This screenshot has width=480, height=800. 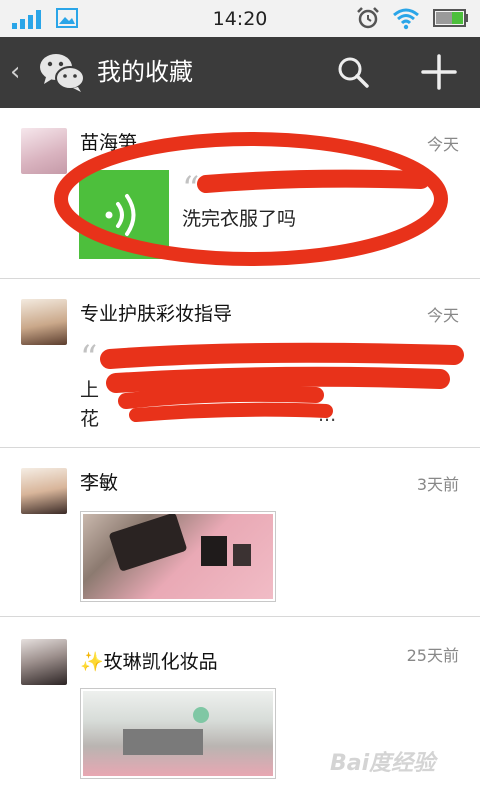 What do you see at coordinates (439, 72) in the screenshot?
I see `plus-icon` at bounding box center [439, 72].